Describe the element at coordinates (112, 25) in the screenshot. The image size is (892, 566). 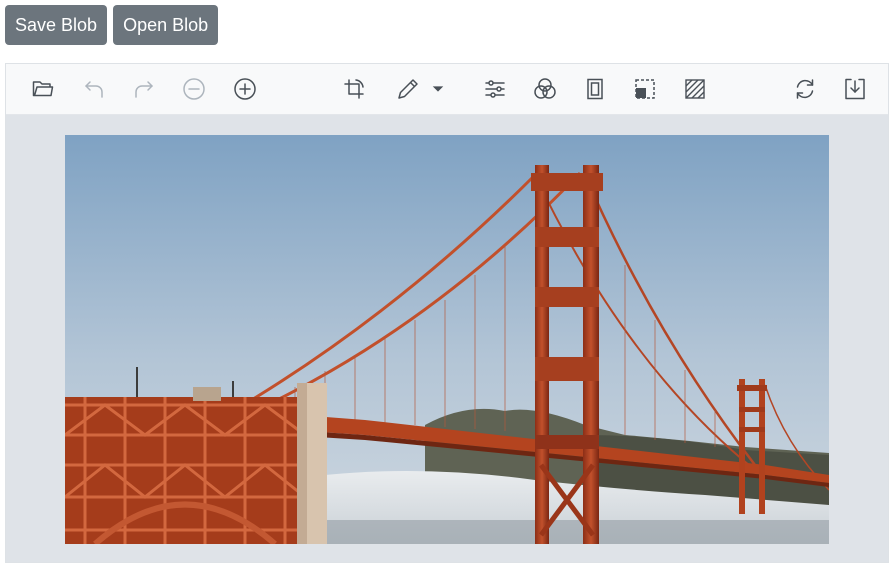
I see `top-button-bar: Save Blob Open Blob` at that location.